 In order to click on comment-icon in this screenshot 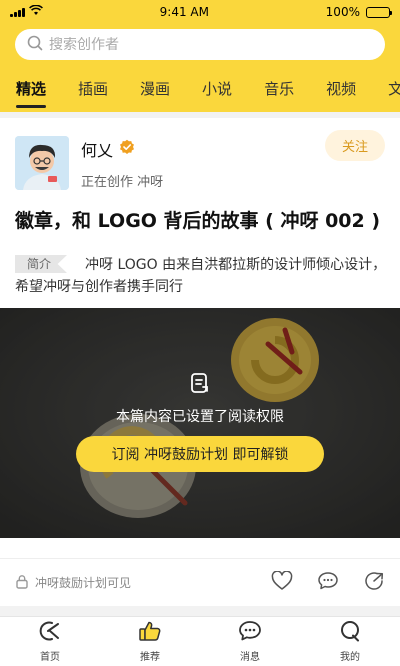, I will do `click(328, 583)`.